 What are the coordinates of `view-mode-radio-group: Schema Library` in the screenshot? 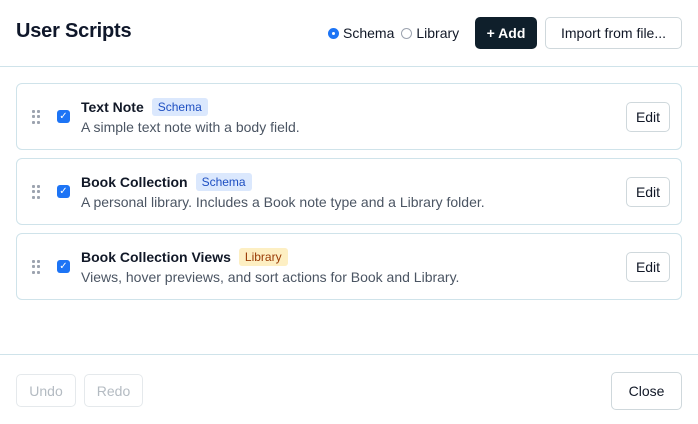 It's located at (397, 33).